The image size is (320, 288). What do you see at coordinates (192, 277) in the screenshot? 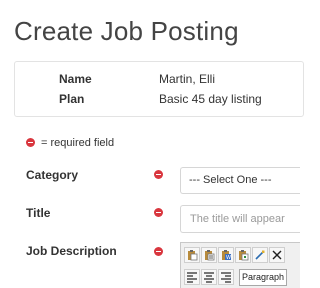
I see `align-left-icon` at bounding box center [192, 277].